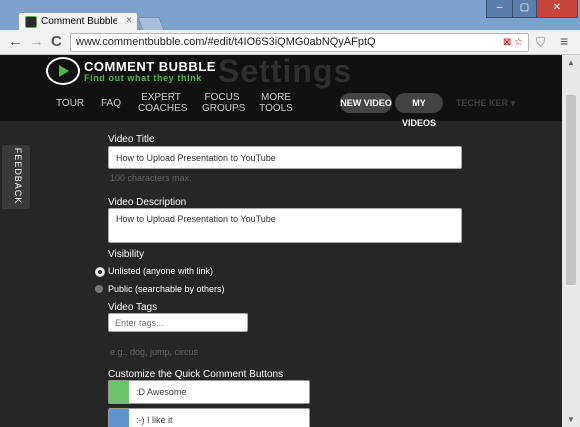 The image size is (580, 427). Describe the element at coordinates (571, 419) in the screenshot. I see `scroll-down-icon: ▼` at that location.